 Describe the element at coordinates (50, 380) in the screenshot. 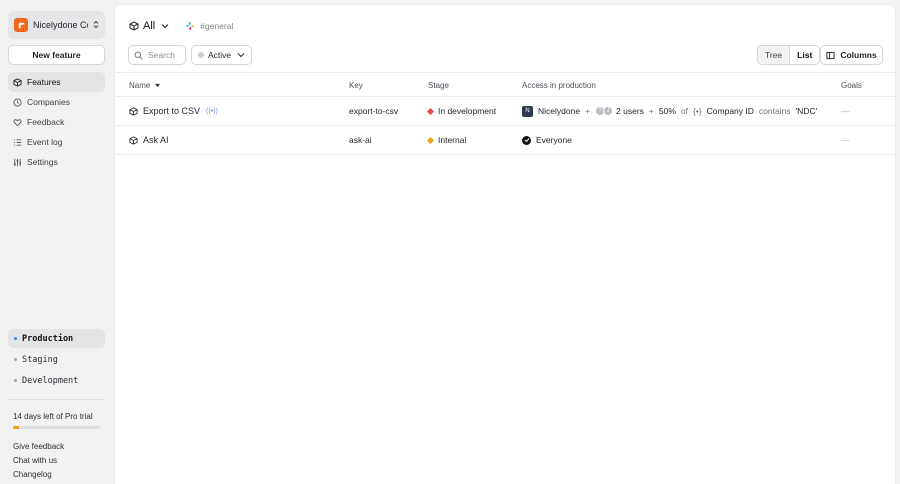

I see `env-label: Development` at that location.